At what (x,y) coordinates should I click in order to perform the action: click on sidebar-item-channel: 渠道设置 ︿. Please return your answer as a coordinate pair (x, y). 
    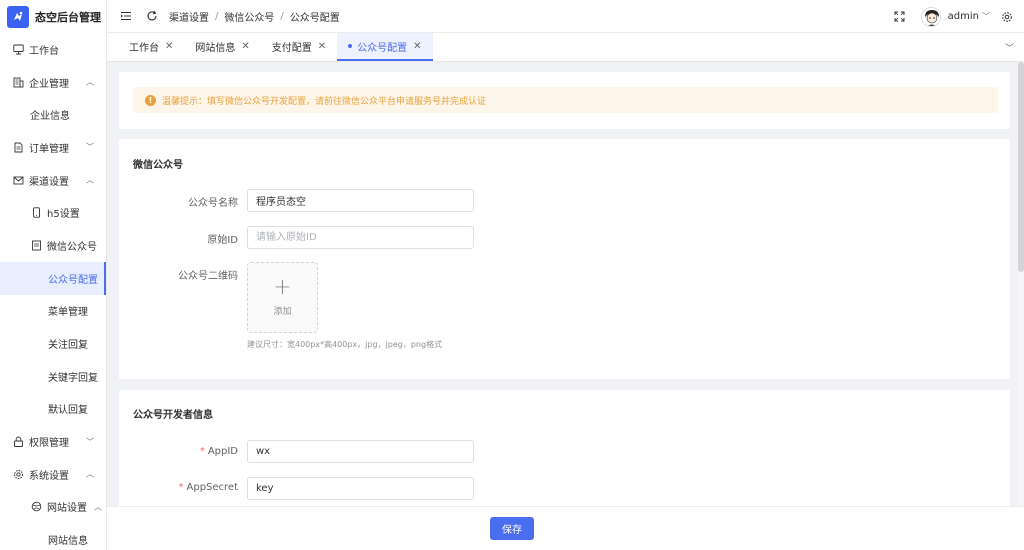
    Looking at the image, I should click on (53, 180).